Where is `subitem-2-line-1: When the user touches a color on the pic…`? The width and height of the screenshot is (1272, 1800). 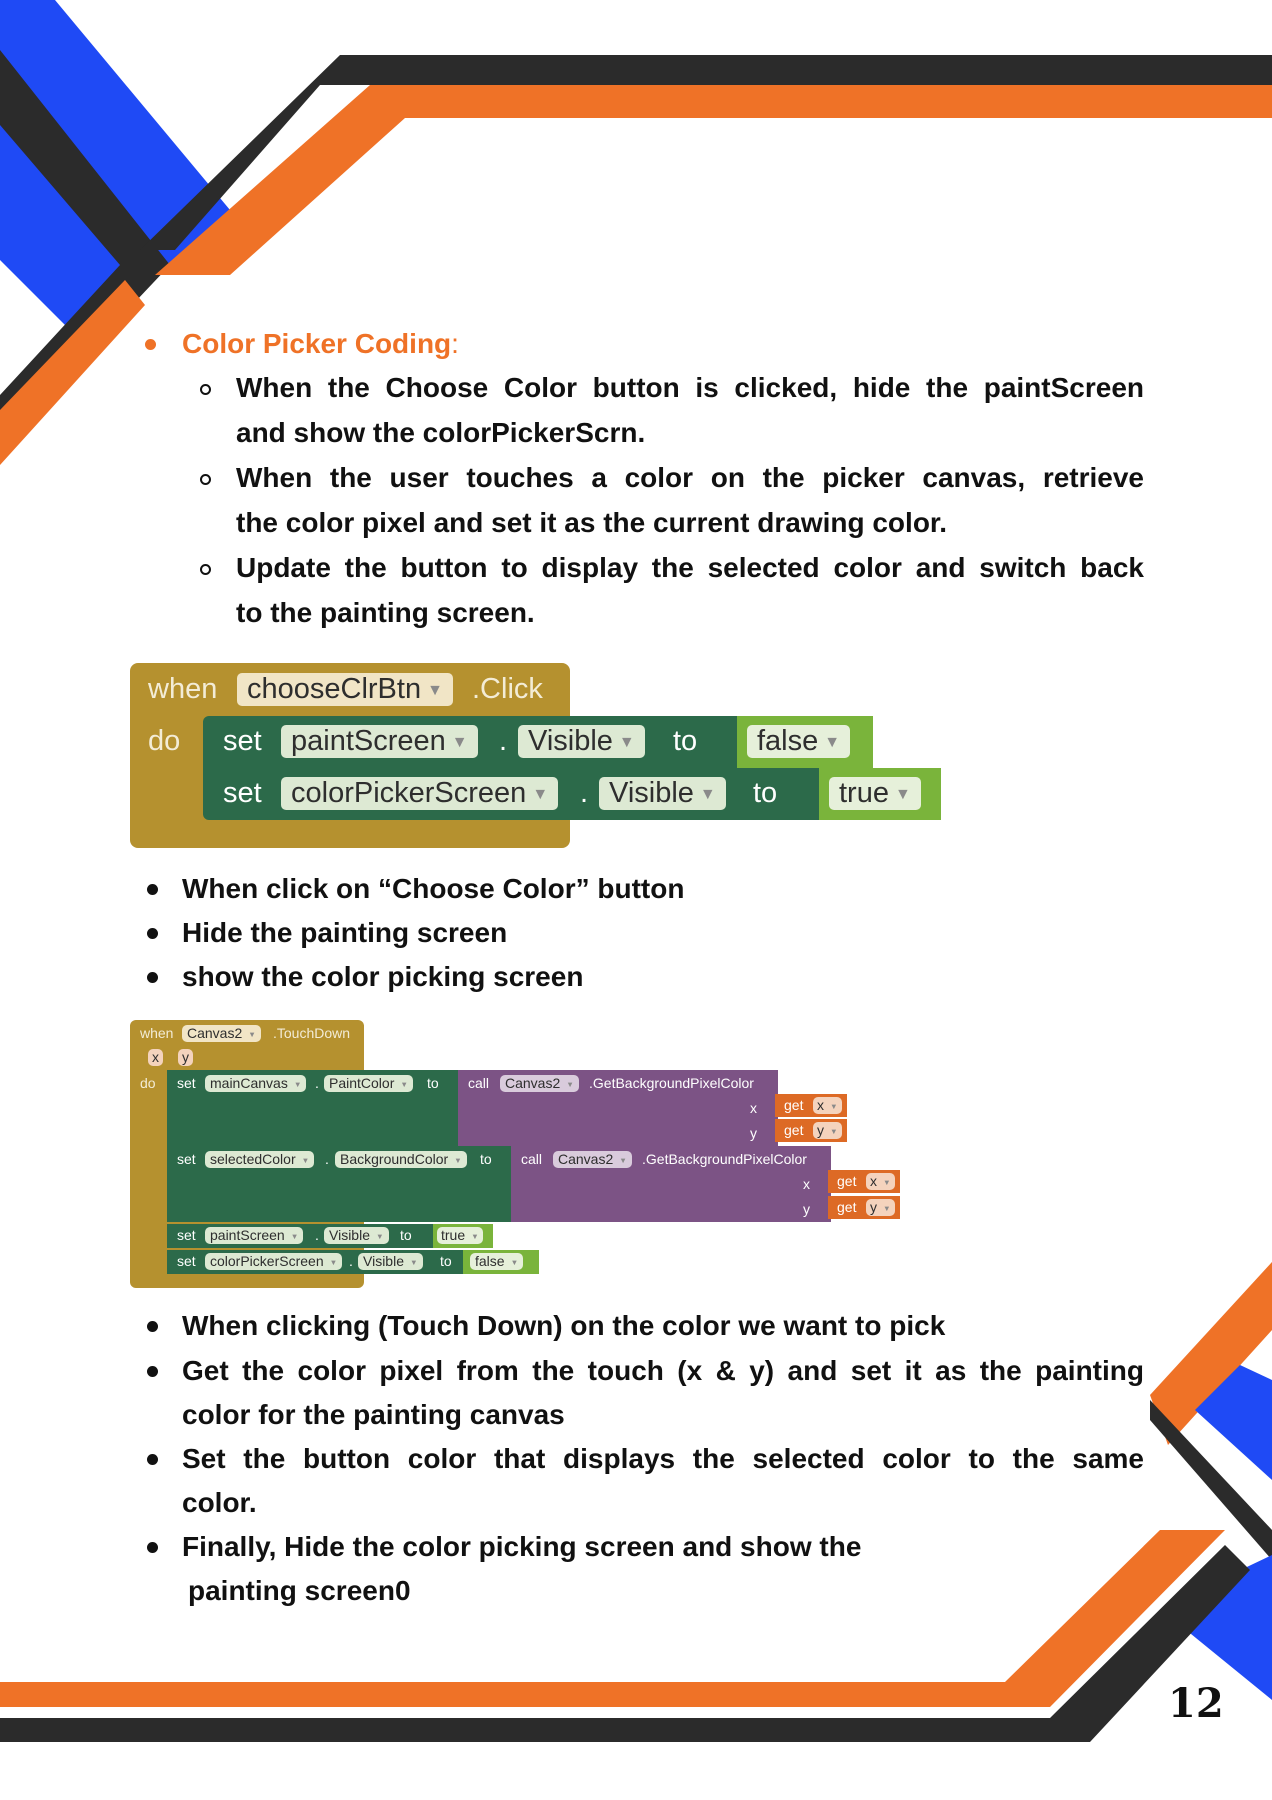
subitem-2-line-1: When the user touches a color on the pic… is located at coordinates (690, 477).